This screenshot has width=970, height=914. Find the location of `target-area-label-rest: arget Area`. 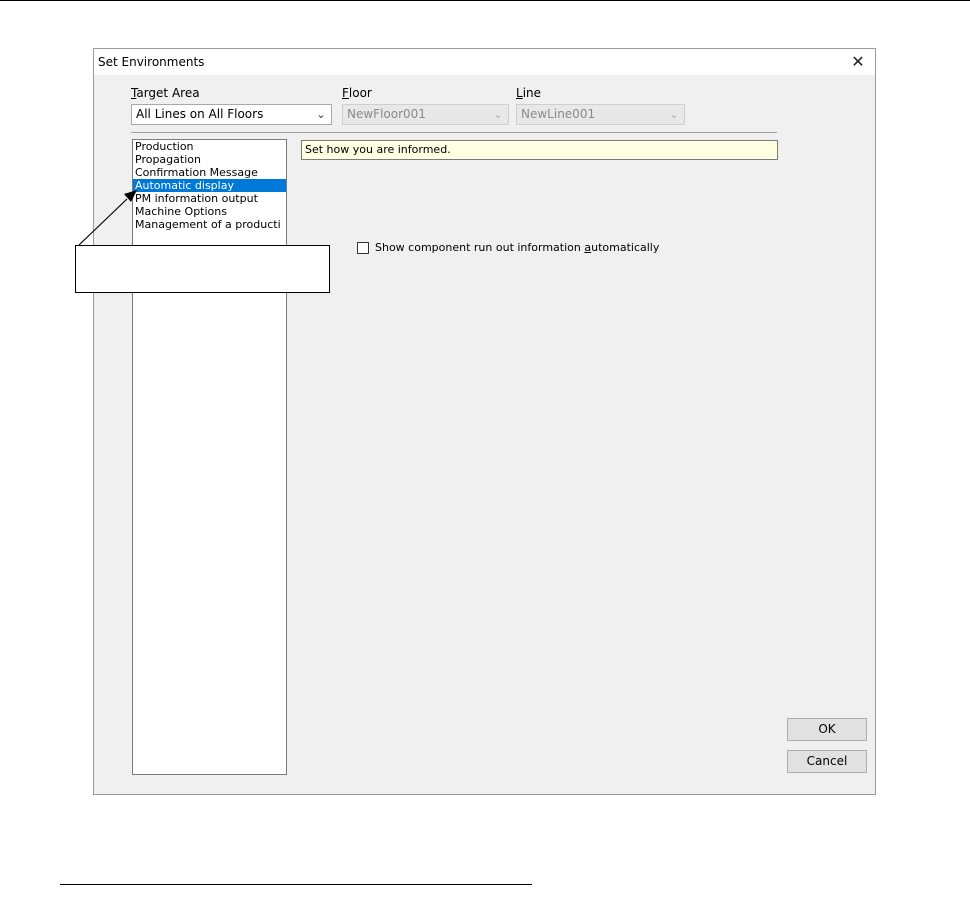

target-area-label-rest: arget Area is located at coordinates (168, 93).